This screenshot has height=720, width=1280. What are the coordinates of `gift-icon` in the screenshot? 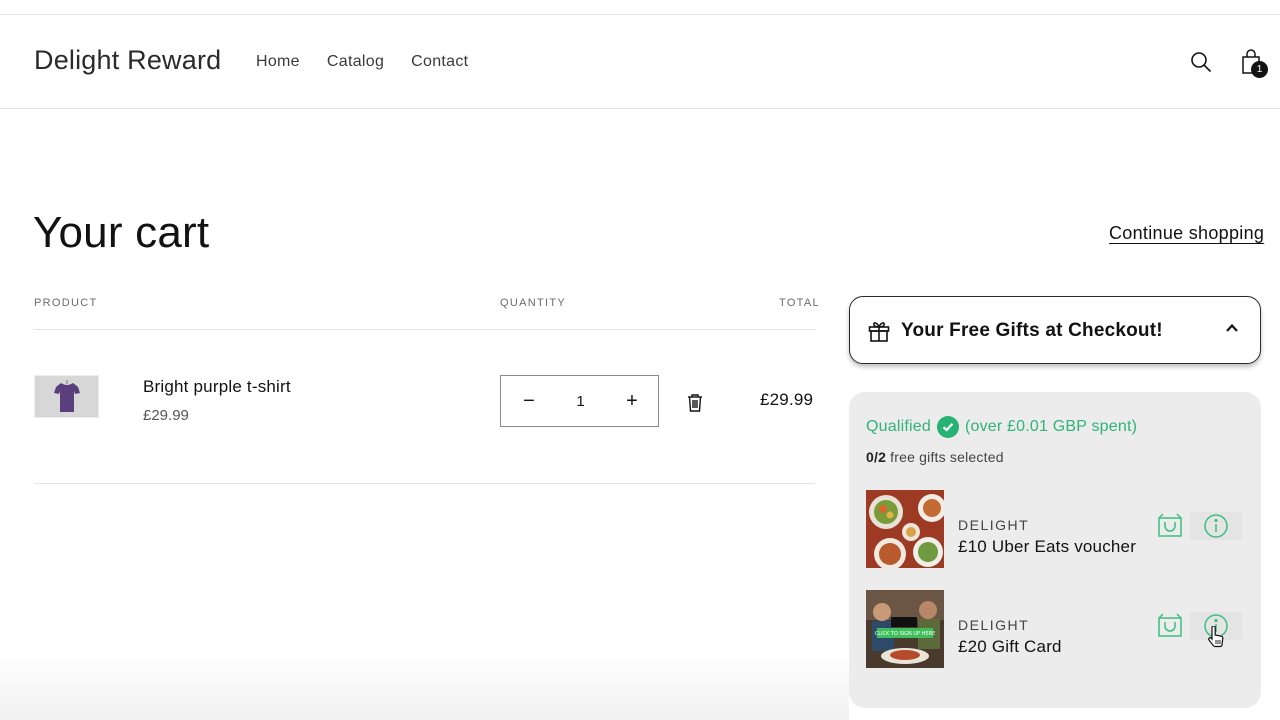 It's located at (879, 333).